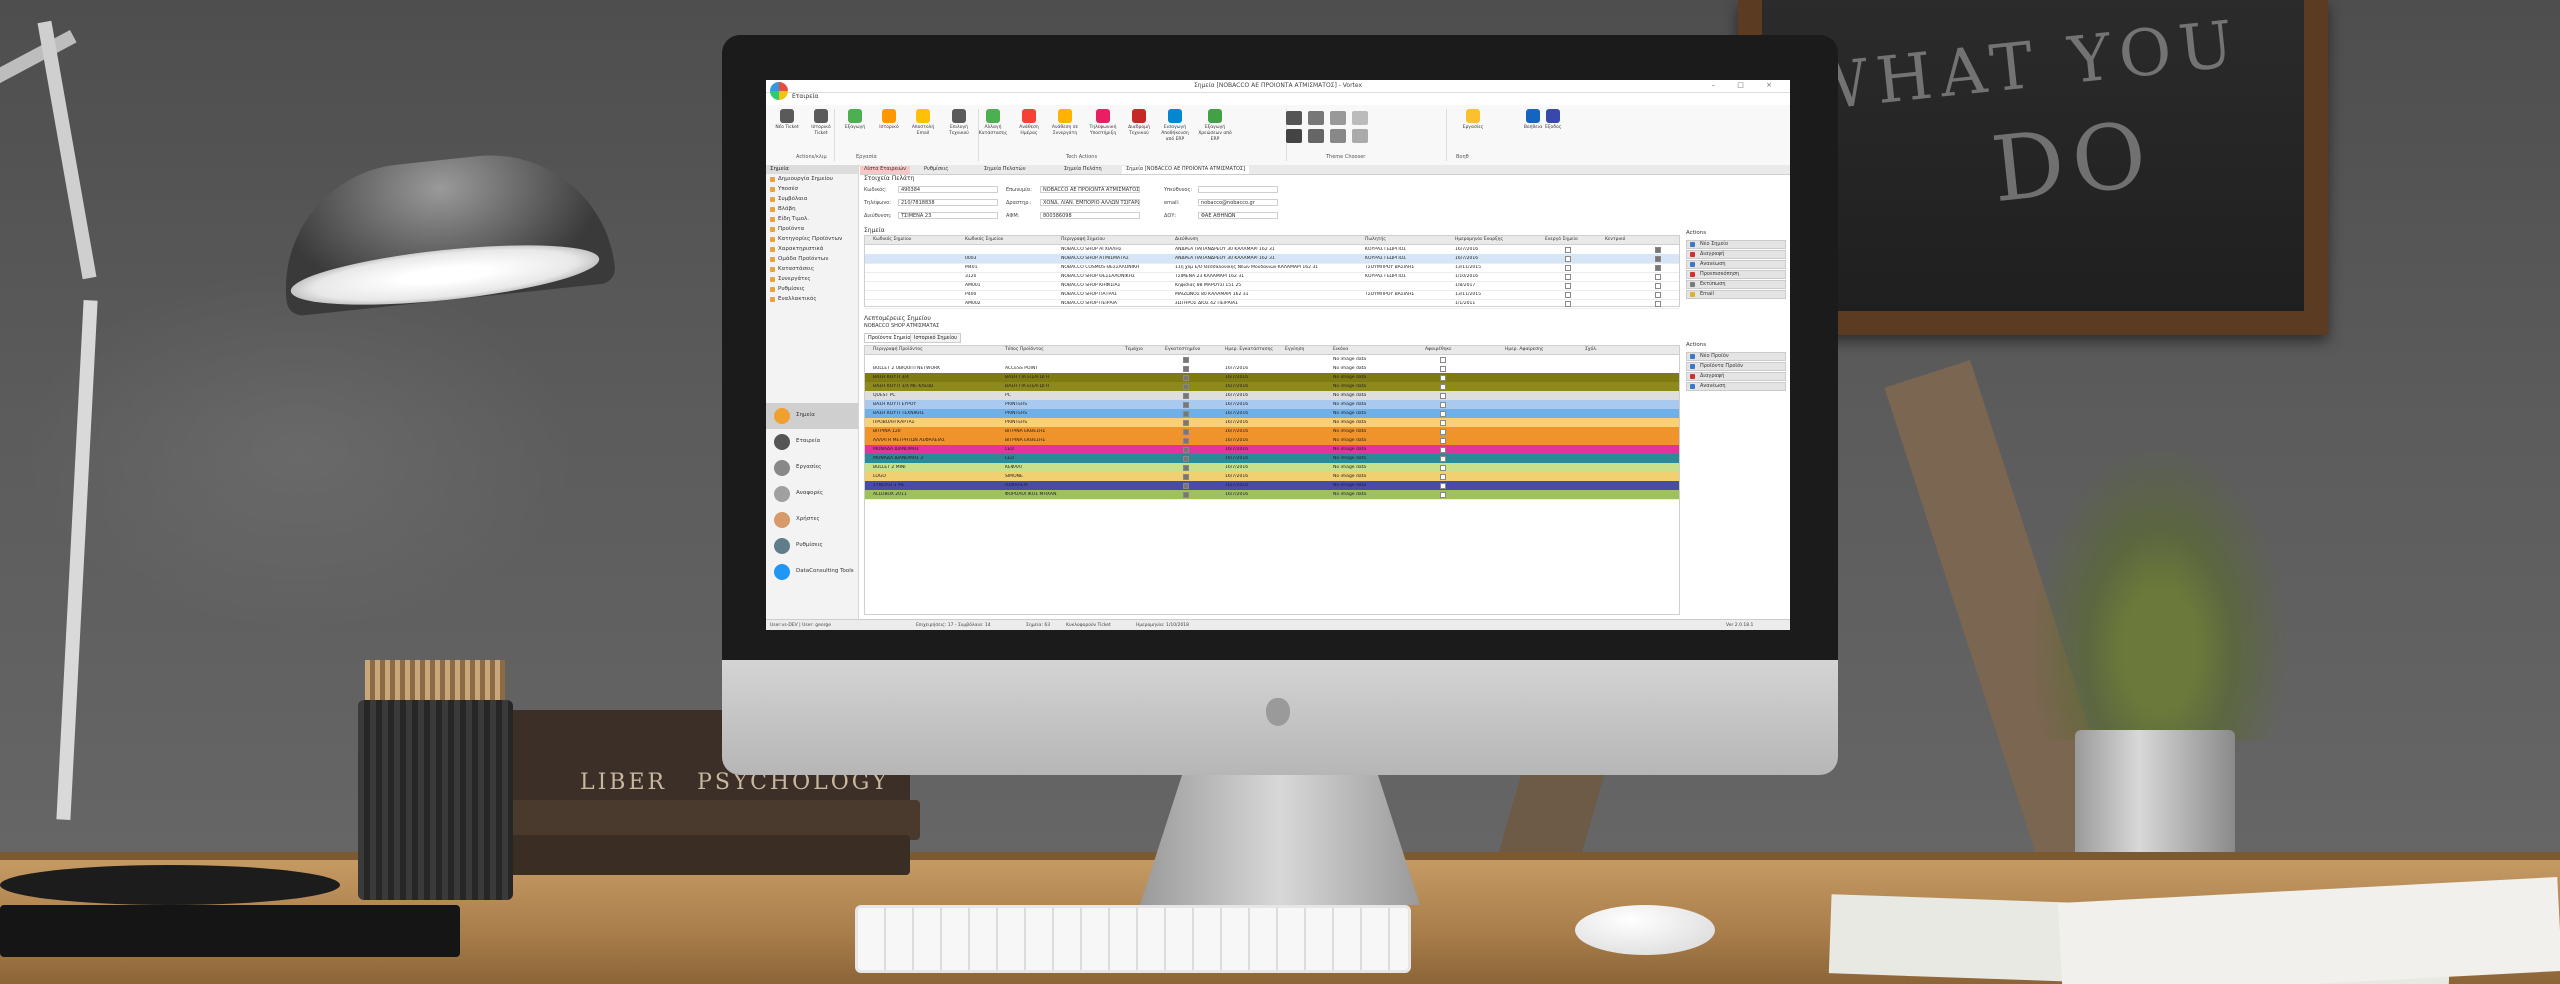  I want to click on ribbon-button: Ιστορικό Ticket, so click(821, 123).